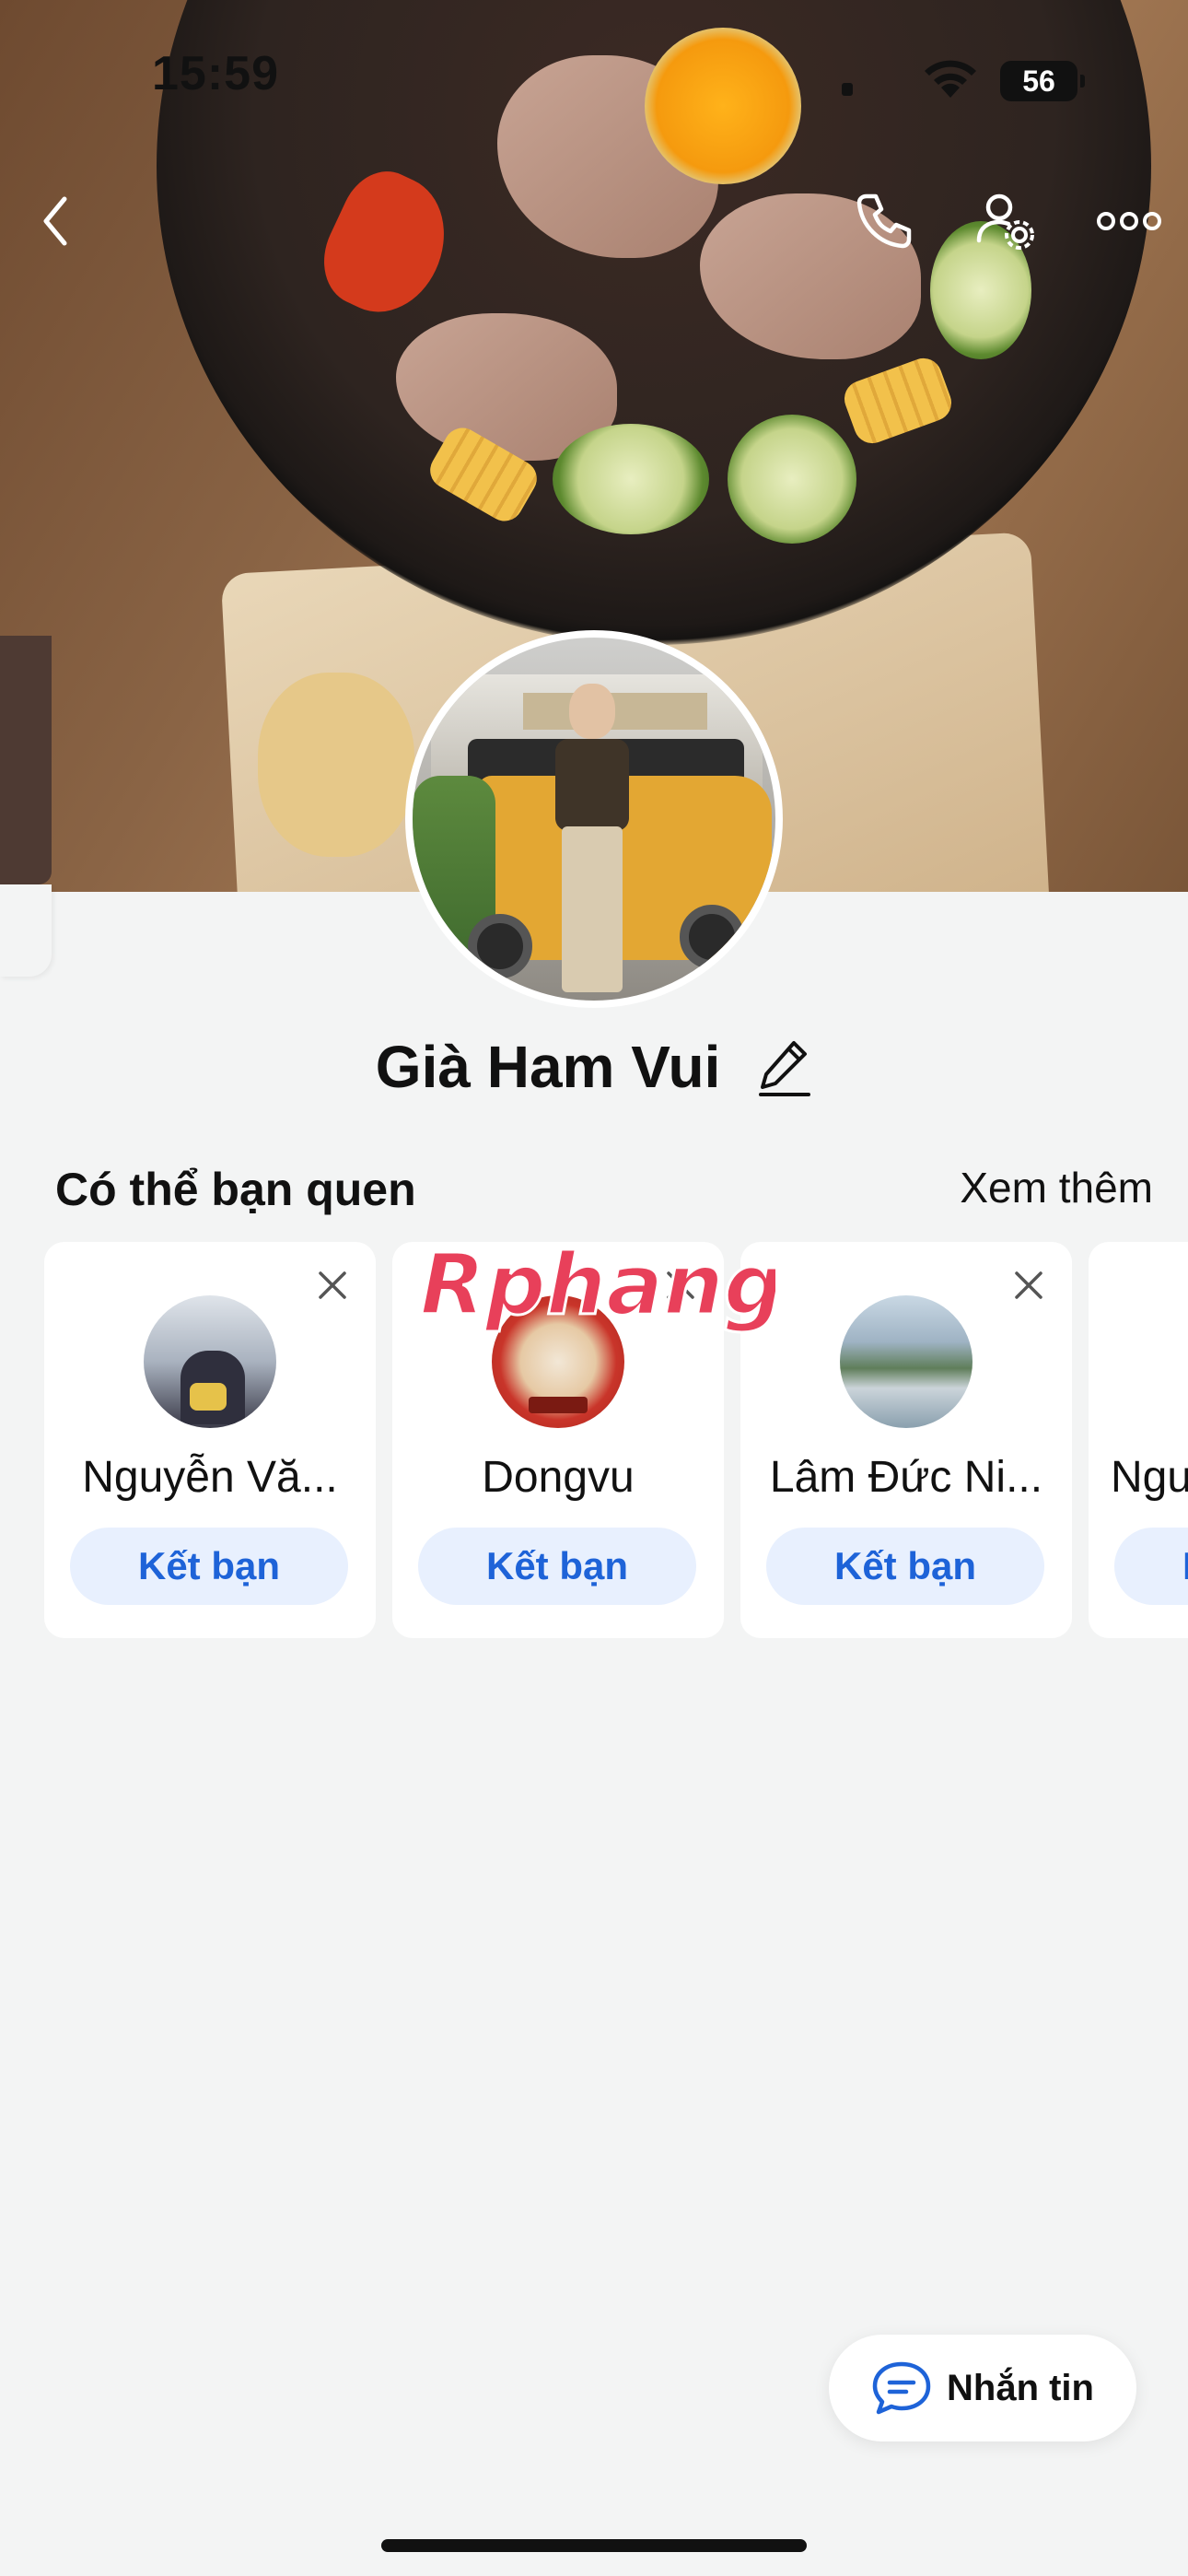  I want to click on chevron-left-icon, so click(55, 221).